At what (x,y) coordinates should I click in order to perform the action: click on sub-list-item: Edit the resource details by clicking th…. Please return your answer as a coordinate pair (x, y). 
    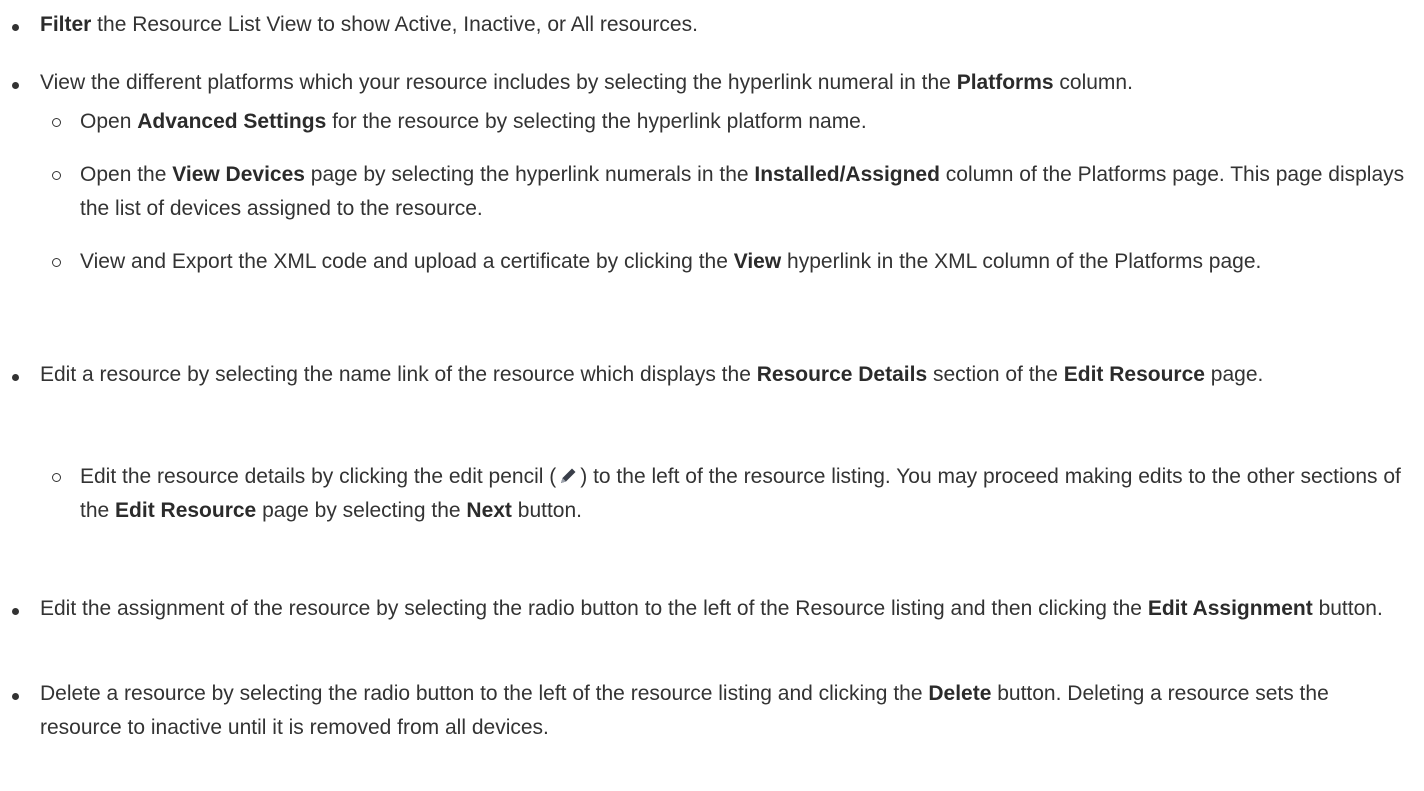
    Looking at the image, I should click on (732, 494).